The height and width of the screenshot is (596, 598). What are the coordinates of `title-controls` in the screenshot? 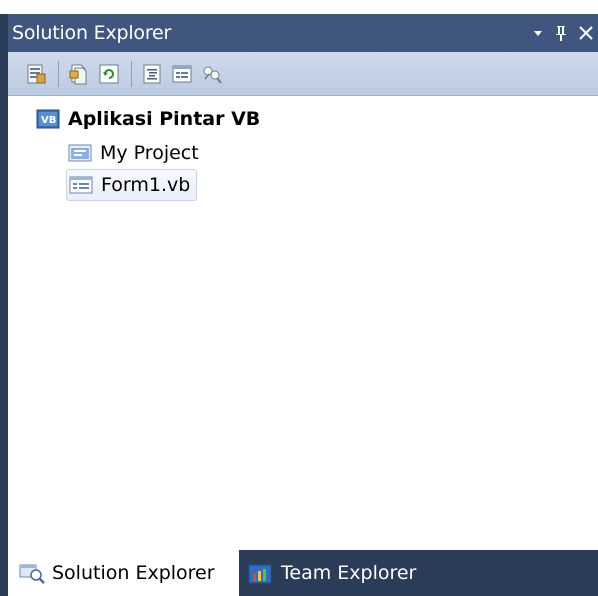 It's located at (565, 33).